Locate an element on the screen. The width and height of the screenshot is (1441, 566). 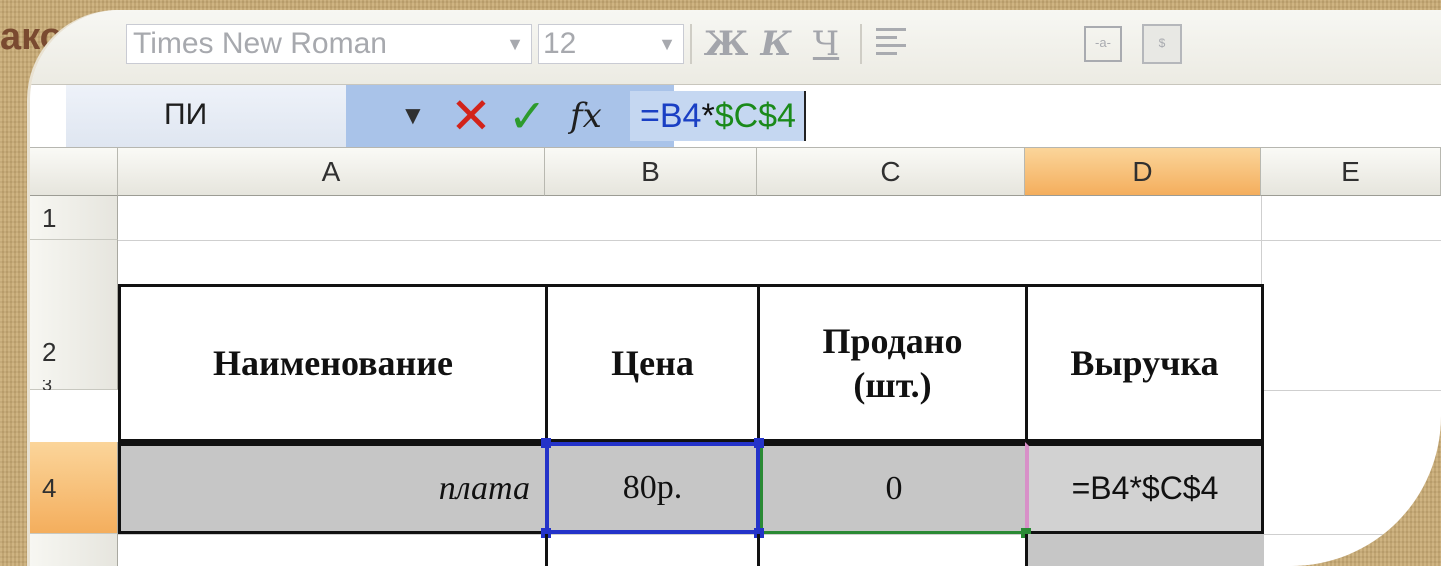
cell-d2: Выручка is located at coordinates (1144, 363).